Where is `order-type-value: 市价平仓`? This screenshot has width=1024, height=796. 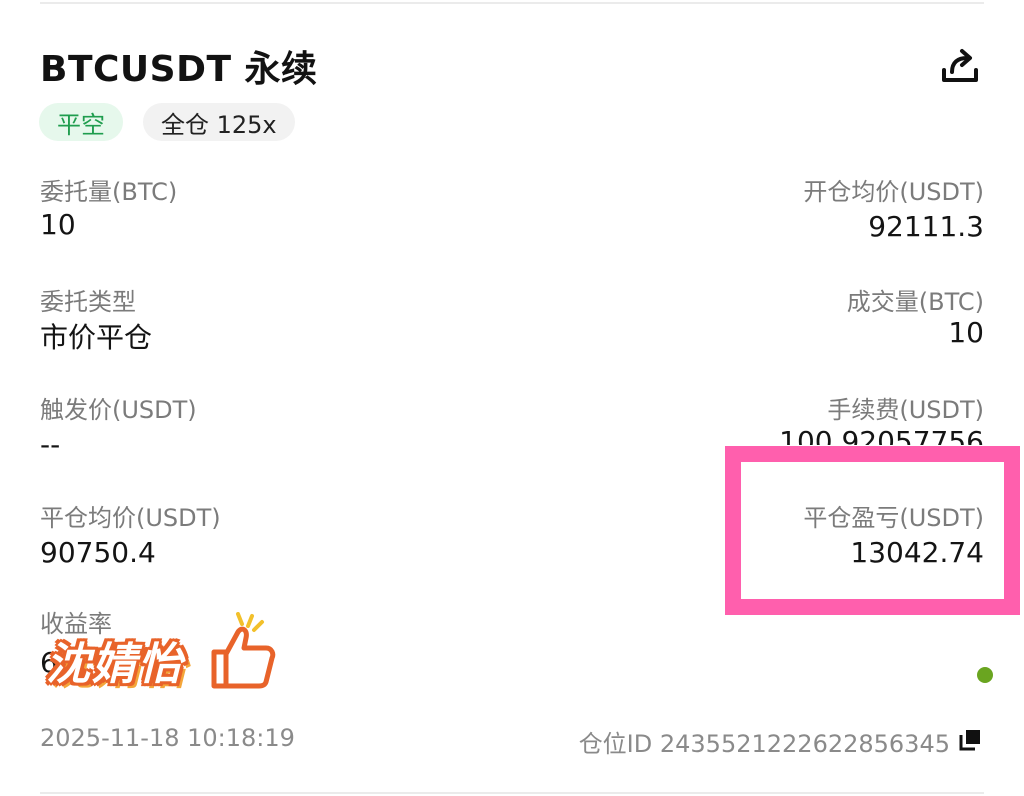 order-type-value: 市价平仓 is located at coordinates (96, 337).